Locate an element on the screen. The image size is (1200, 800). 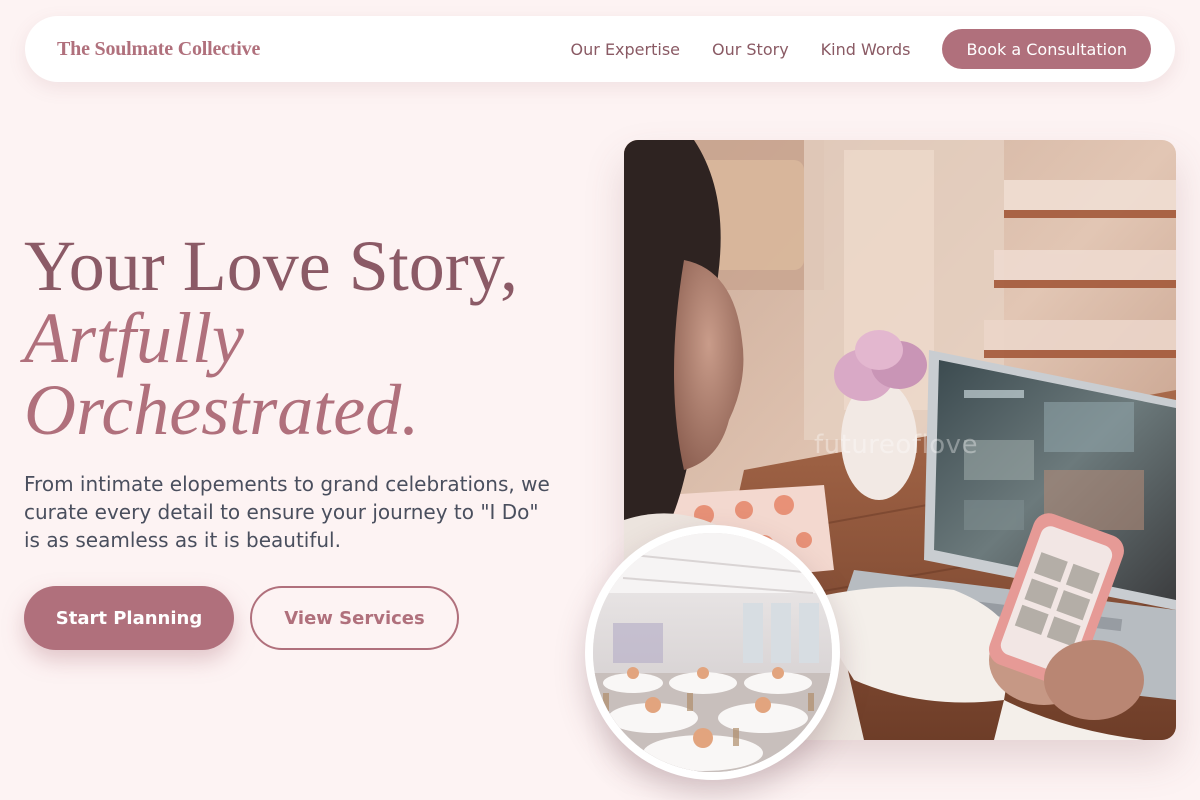
hero-title: Your Love Story, Artfully Orchestrated. is located at coordinates (271, 338).